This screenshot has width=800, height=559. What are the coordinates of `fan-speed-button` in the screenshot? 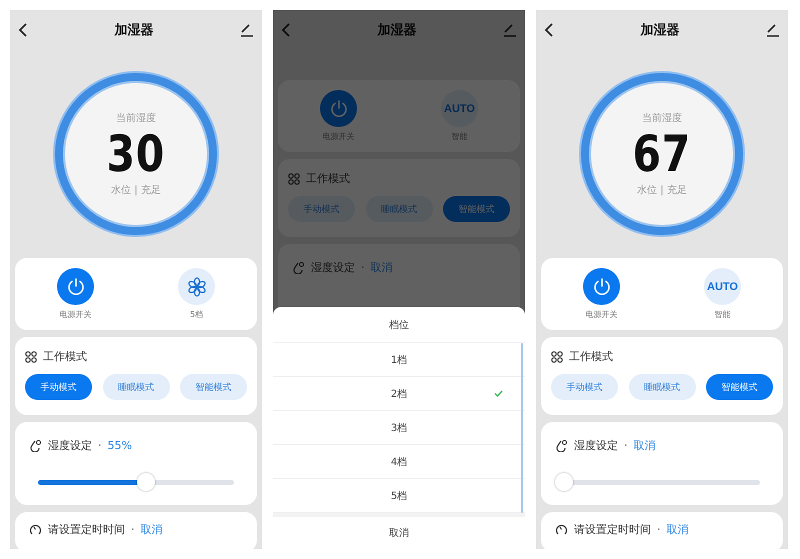 It's located at (196, 286).